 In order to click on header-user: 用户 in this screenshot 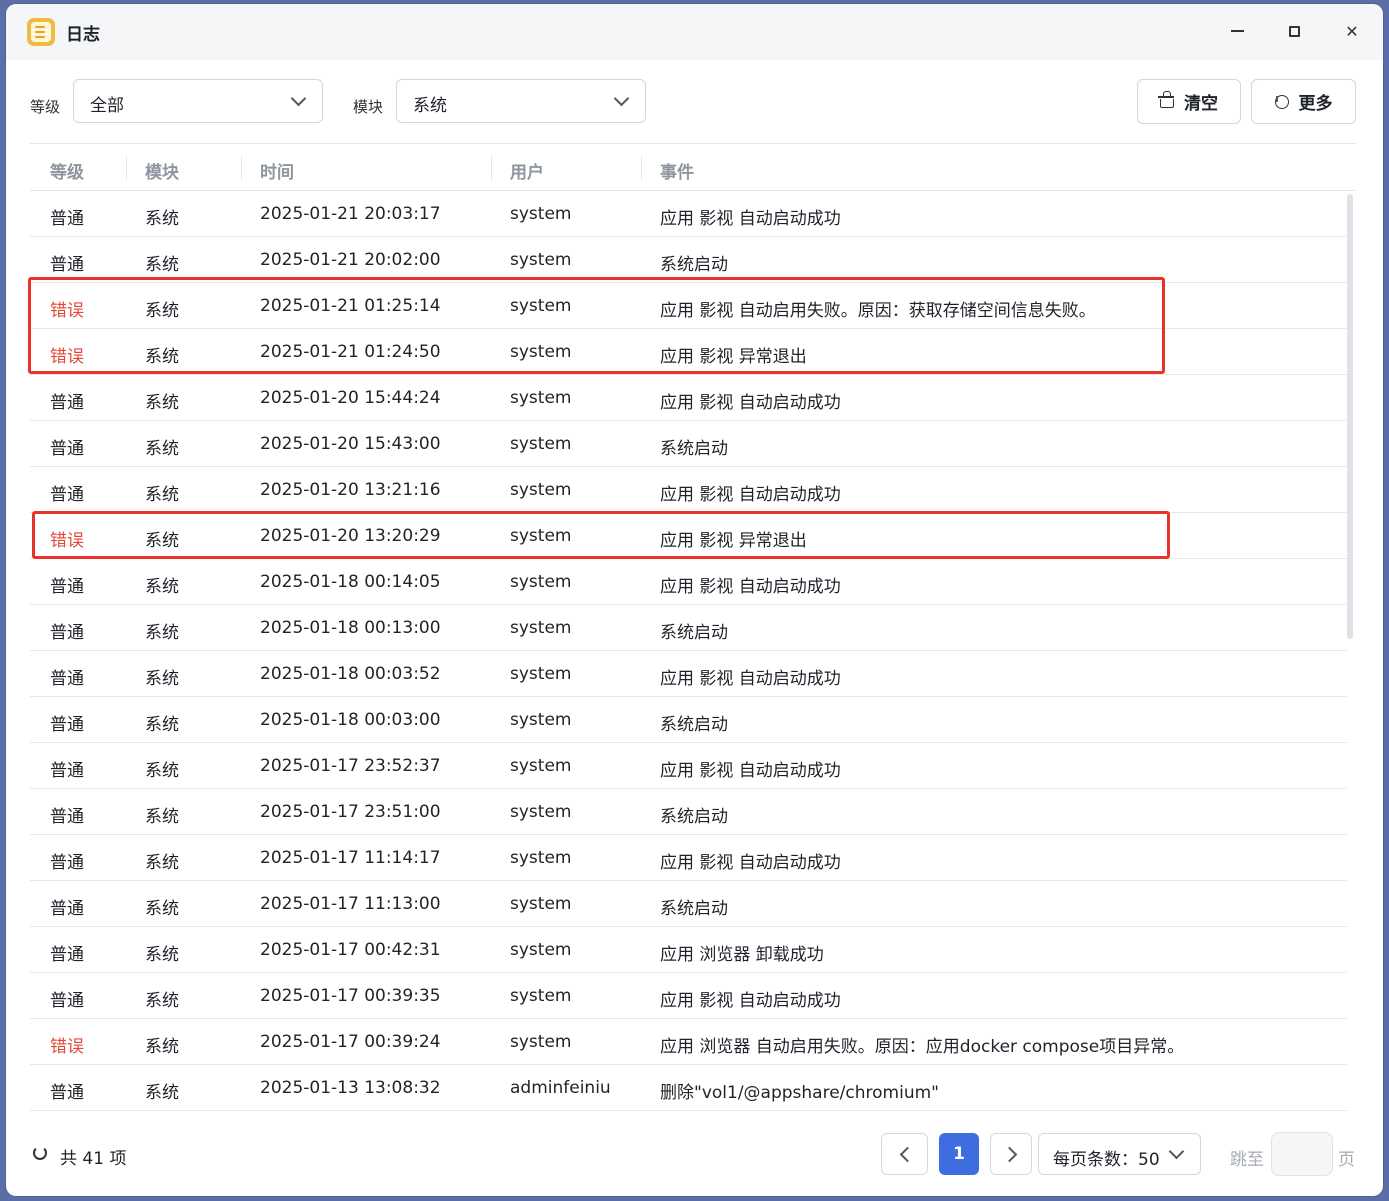, I will do `click(527, 170)`.